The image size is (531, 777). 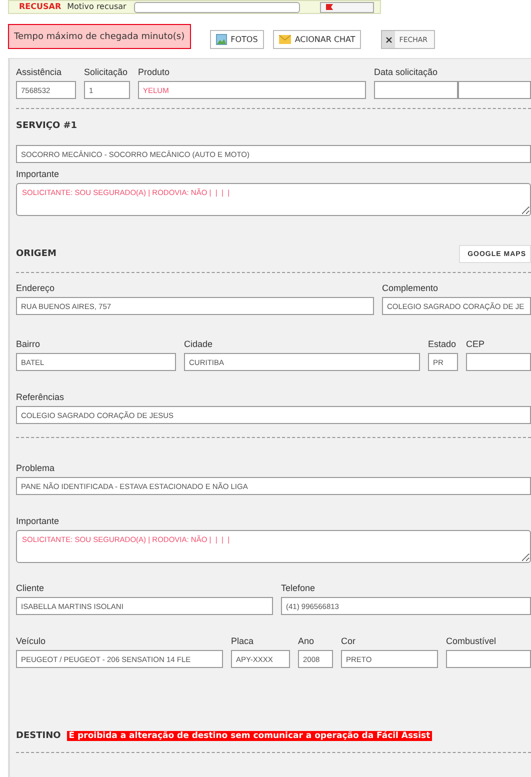 I want to click on field-label: Cliente, so click(x=31, y=588).